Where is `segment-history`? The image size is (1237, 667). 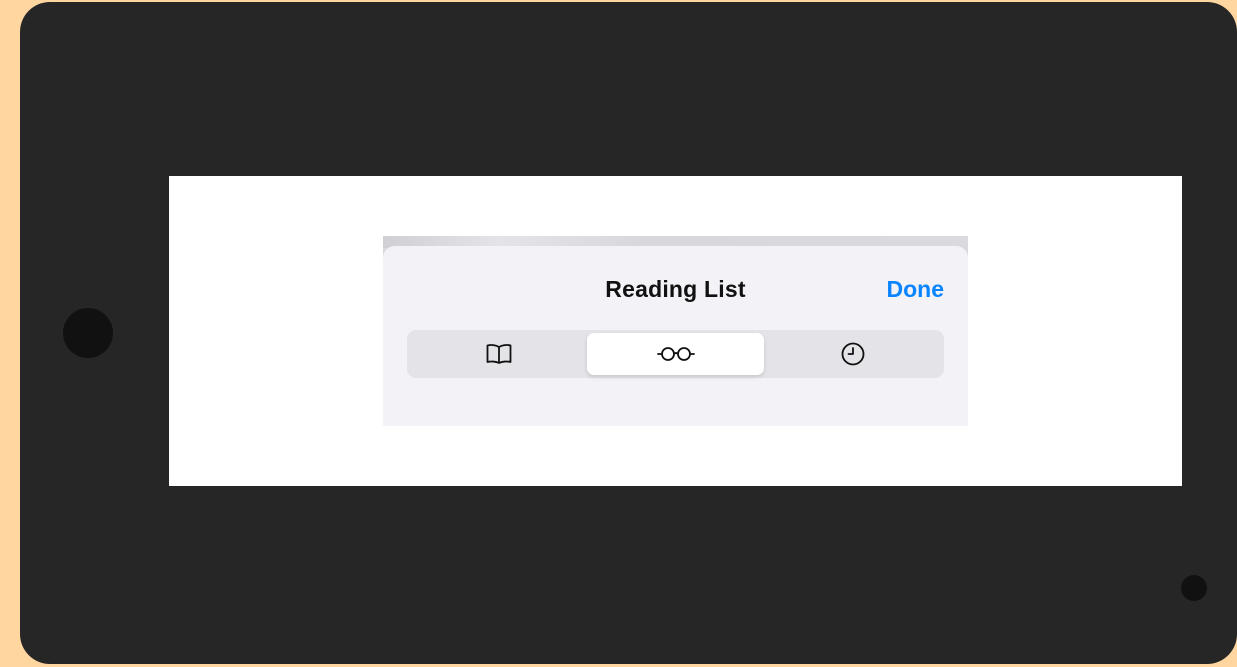
segment-history is located at coordinates (852, 354).